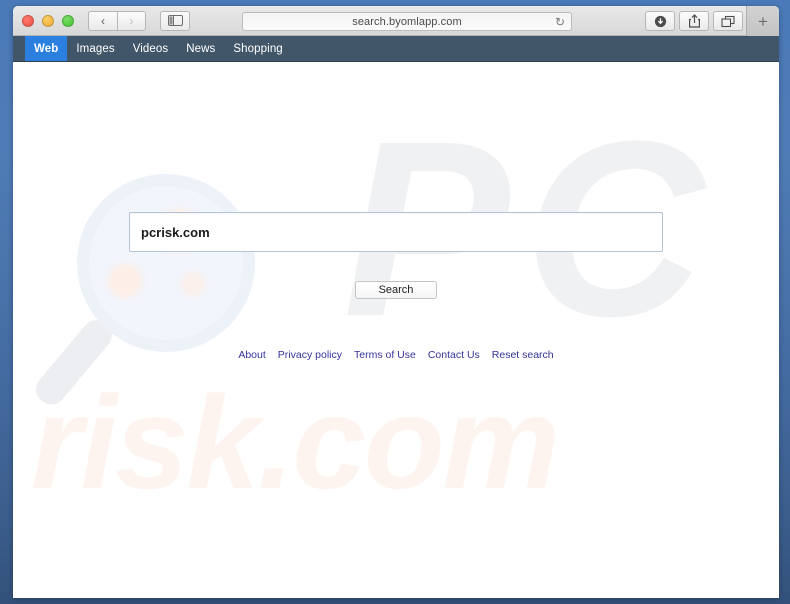  What do you see at coordinates (396, 232) in the screenshot?
I see `search-input` at bounding box center [396, 232].